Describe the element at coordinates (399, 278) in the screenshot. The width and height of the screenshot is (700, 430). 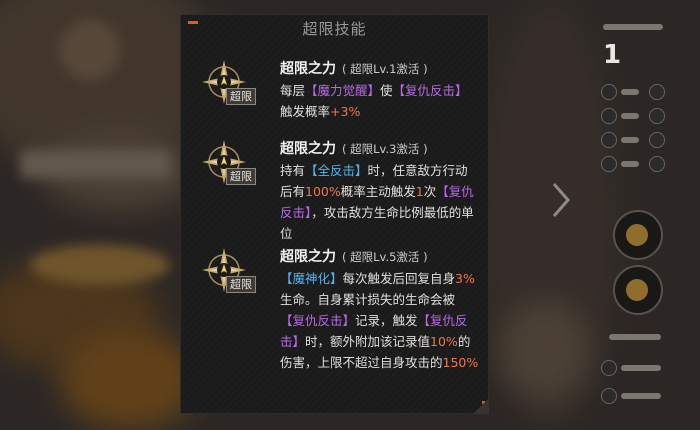
I see `desc-text: 每次触发后回复自身` at that location.